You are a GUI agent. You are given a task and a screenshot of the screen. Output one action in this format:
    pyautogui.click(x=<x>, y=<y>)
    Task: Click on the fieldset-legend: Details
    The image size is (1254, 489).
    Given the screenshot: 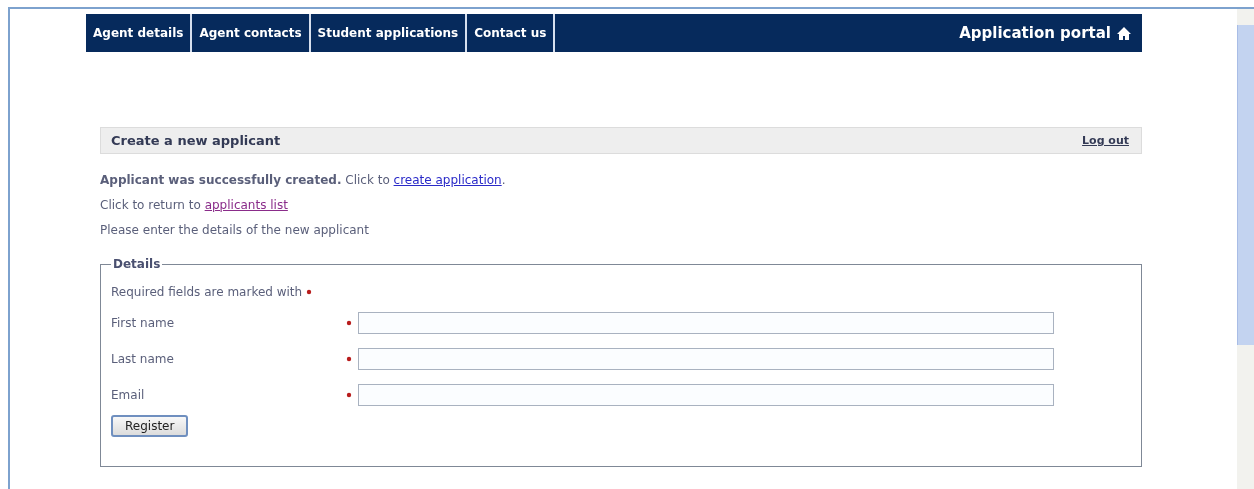 What is the action you would take?
    pyautogui.click(x=137, y=264)
    